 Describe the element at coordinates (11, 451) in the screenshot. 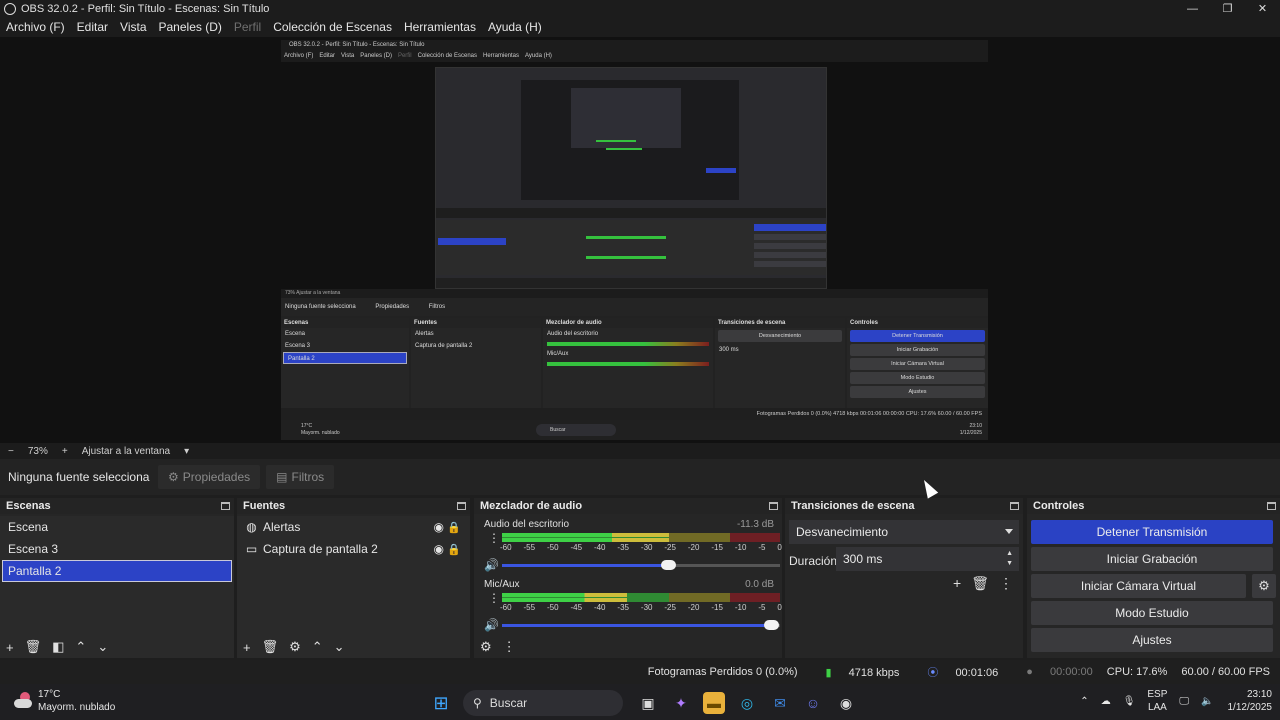

I see `zoom-out-button: −` at that location.